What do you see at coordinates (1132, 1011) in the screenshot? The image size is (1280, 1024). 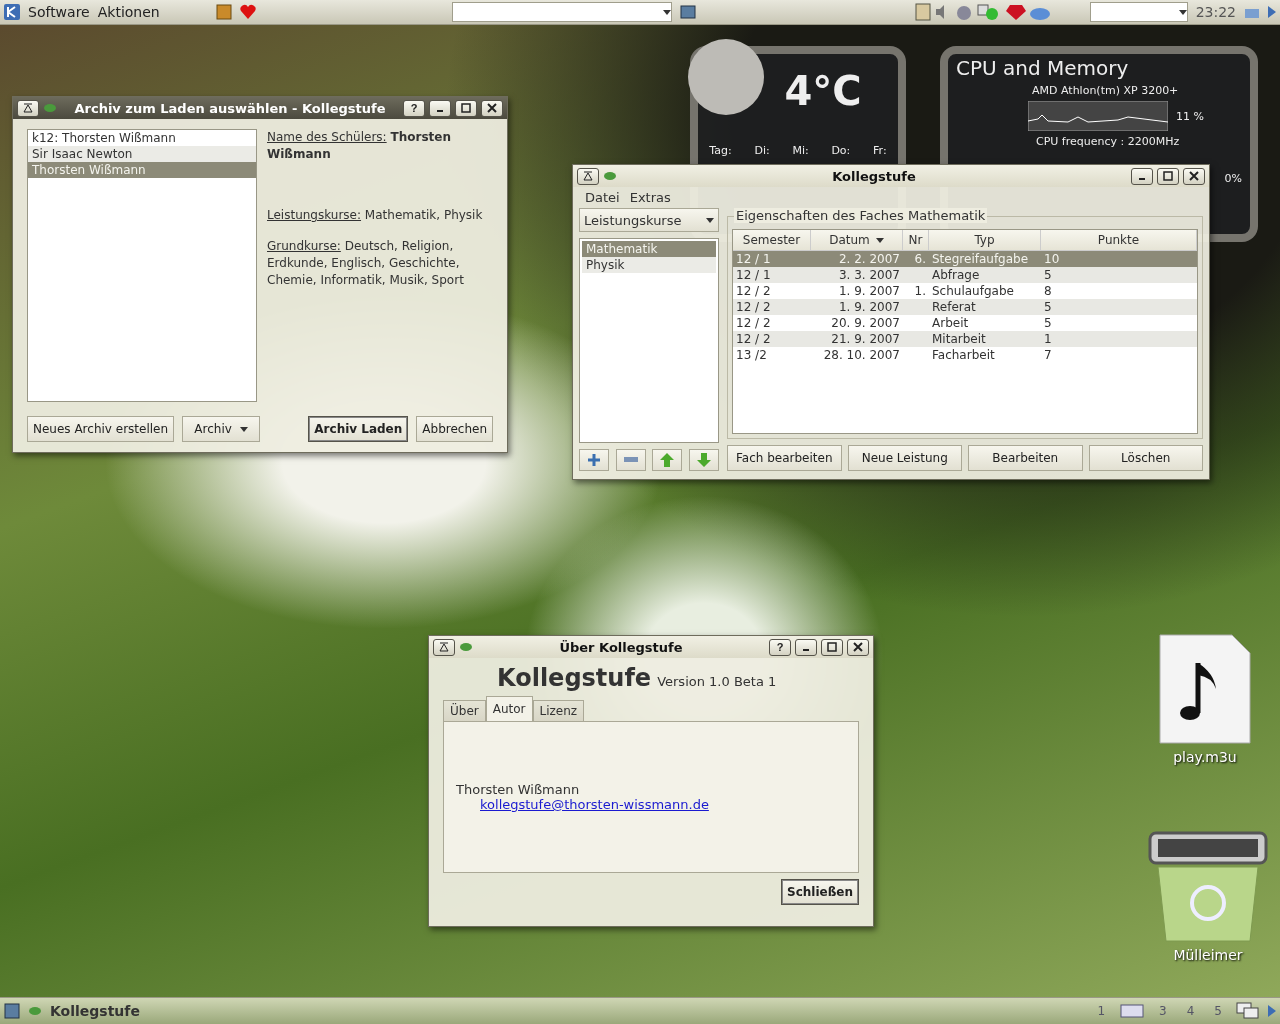 I see `window-thumbnail-icon` at bounding box center [1132, 1011].